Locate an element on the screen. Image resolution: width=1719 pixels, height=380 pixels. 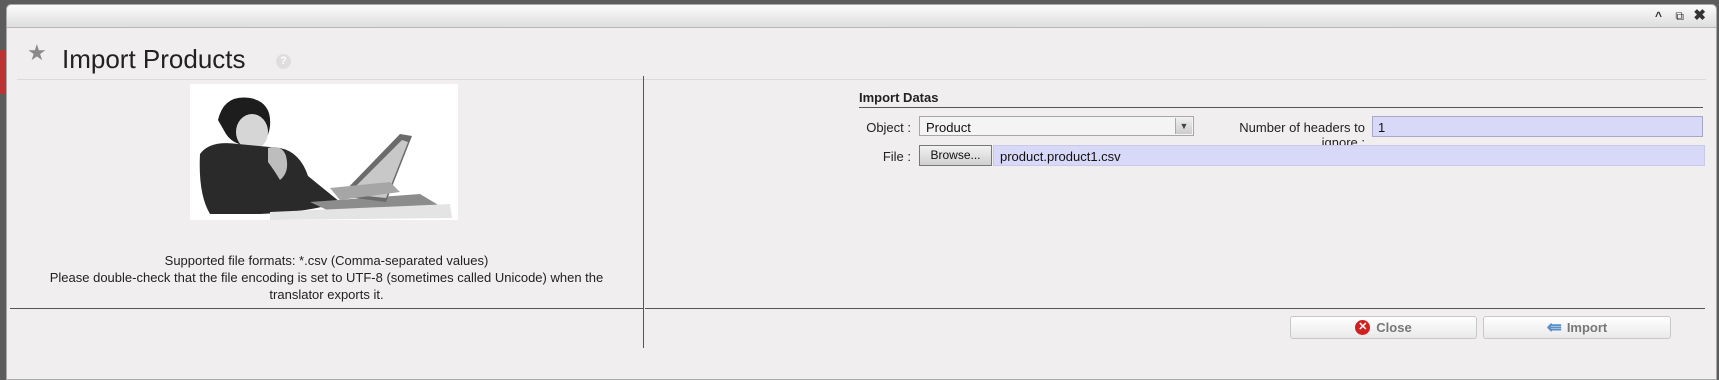
page-title: Import Products is located at coordinates (154, 59).